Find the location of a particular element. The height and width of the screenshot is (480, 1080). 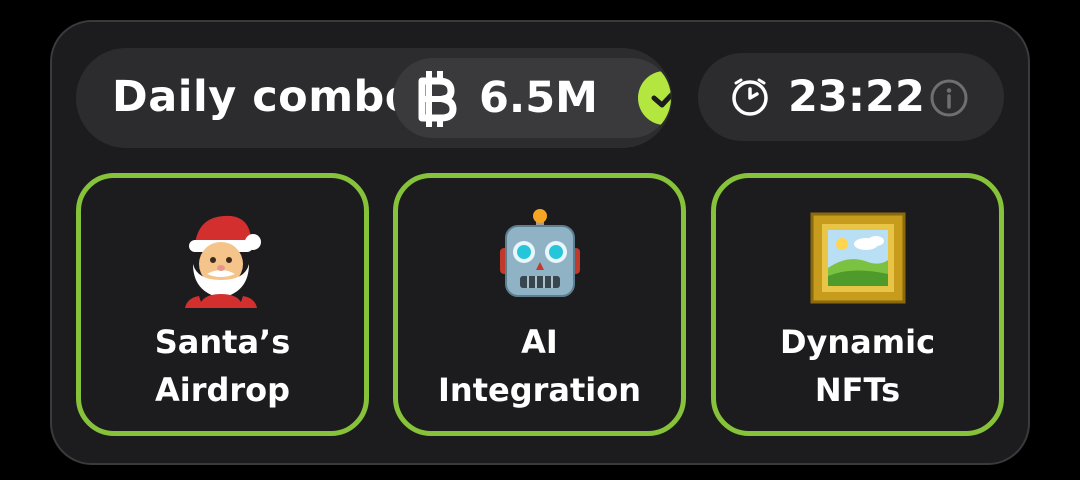

combo-card-label: AI Integration is located at coordinates (539, 366).